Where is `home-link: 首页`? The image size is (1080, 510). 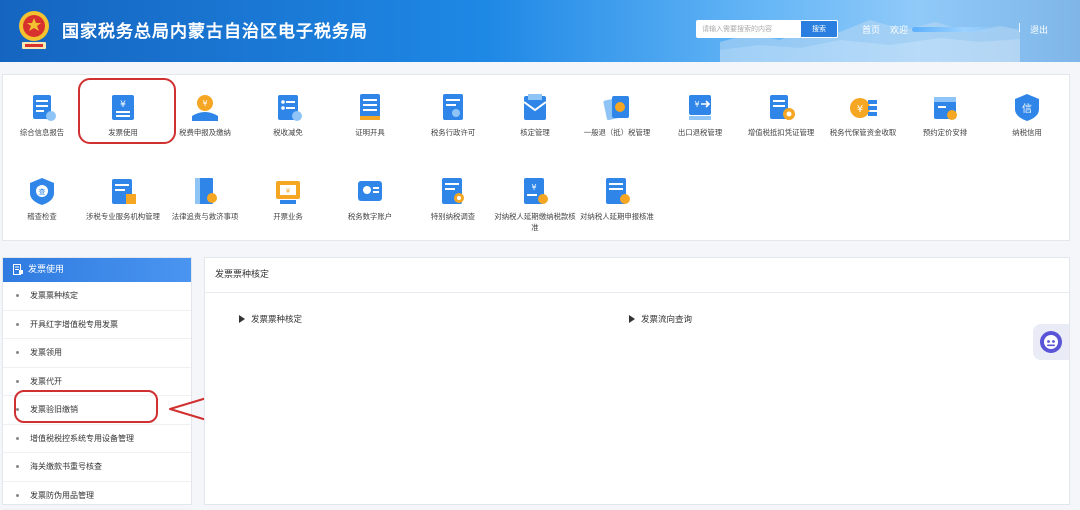
home-link: 首页 is located at coordinates (871, 29).